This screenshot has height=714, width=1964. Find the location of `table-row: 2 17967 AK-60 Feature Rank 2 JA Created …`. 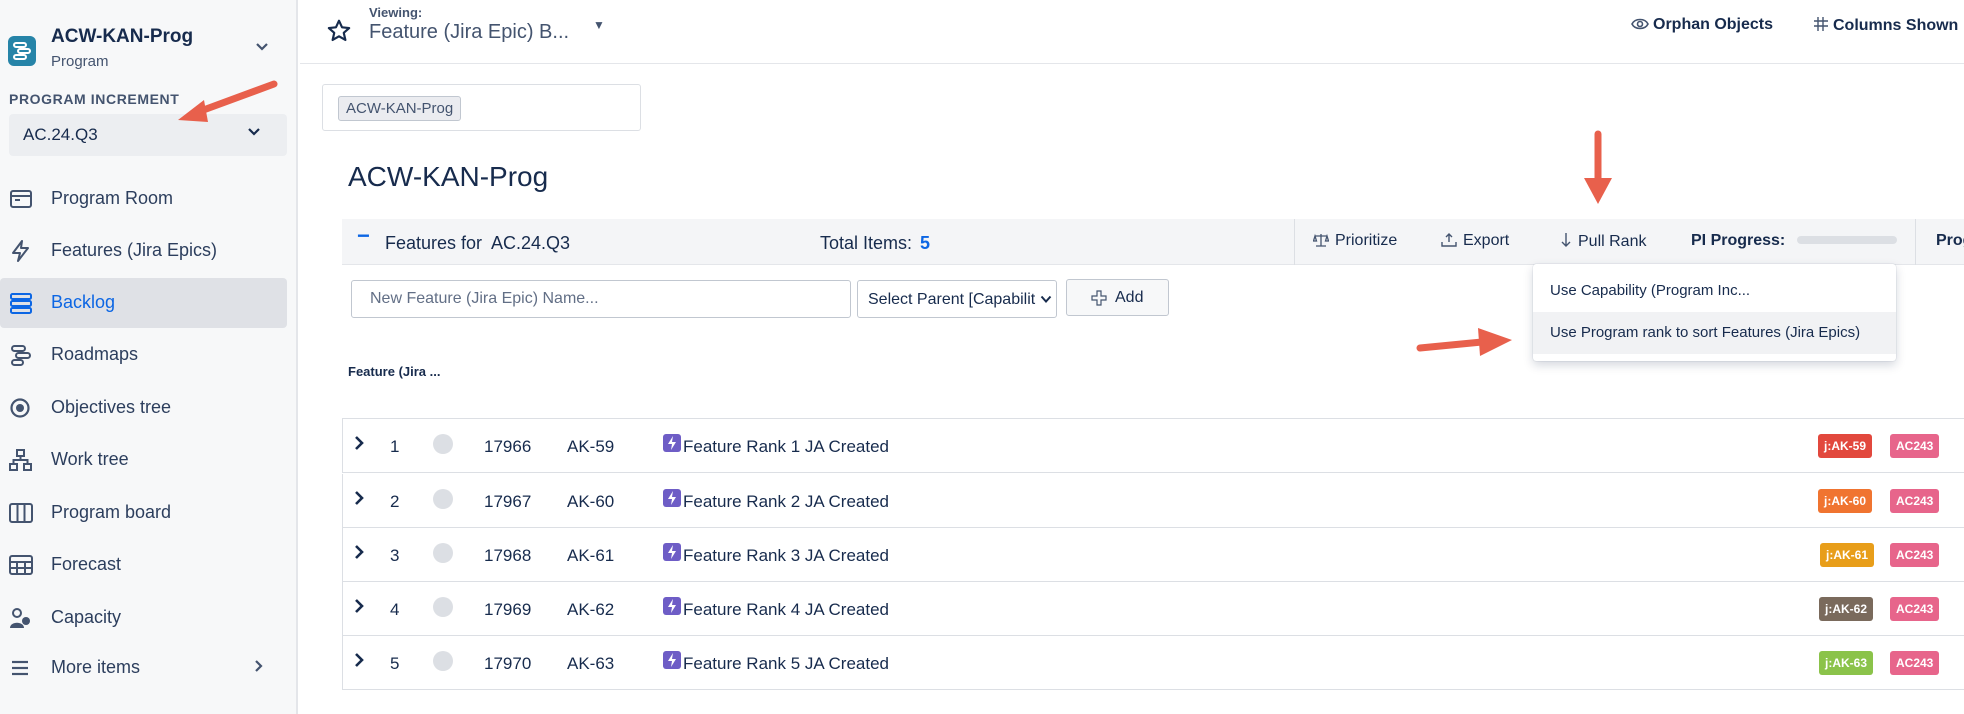

table-row: 2 17967 AK-60 Feature Rank 2 JA Created … is located at coordinates (1153, 501).